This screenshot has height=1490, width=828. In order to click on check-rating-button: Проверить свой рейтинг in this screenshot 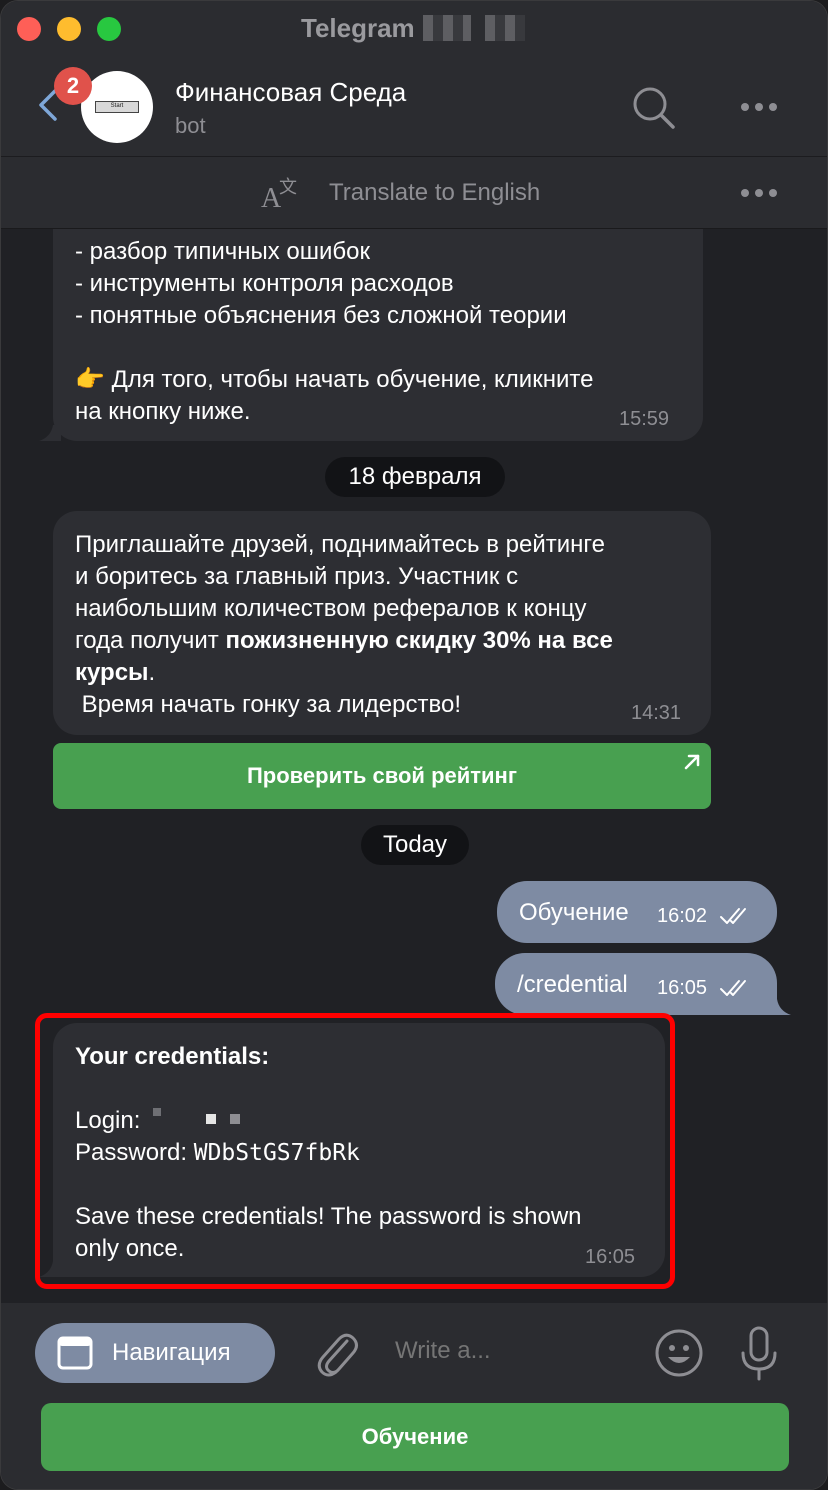, I will do `click(382, 776)`.